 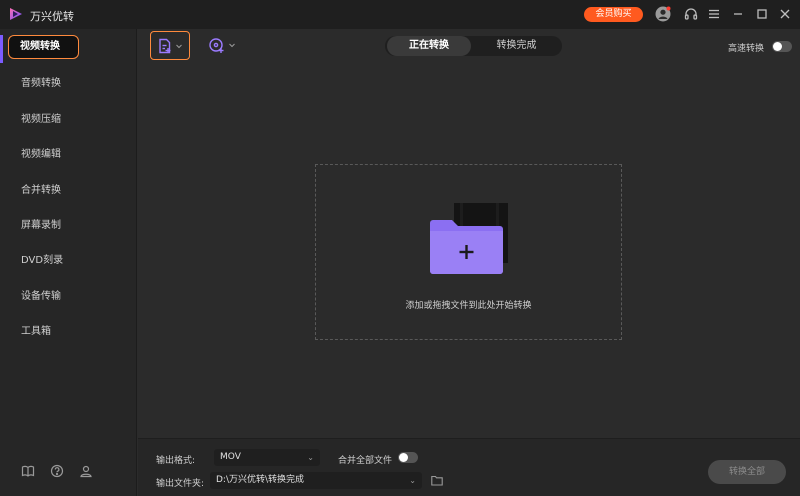 I want to click on sidebar-item-dvd-burn: DVD刻录, so click(x=68, y=261).